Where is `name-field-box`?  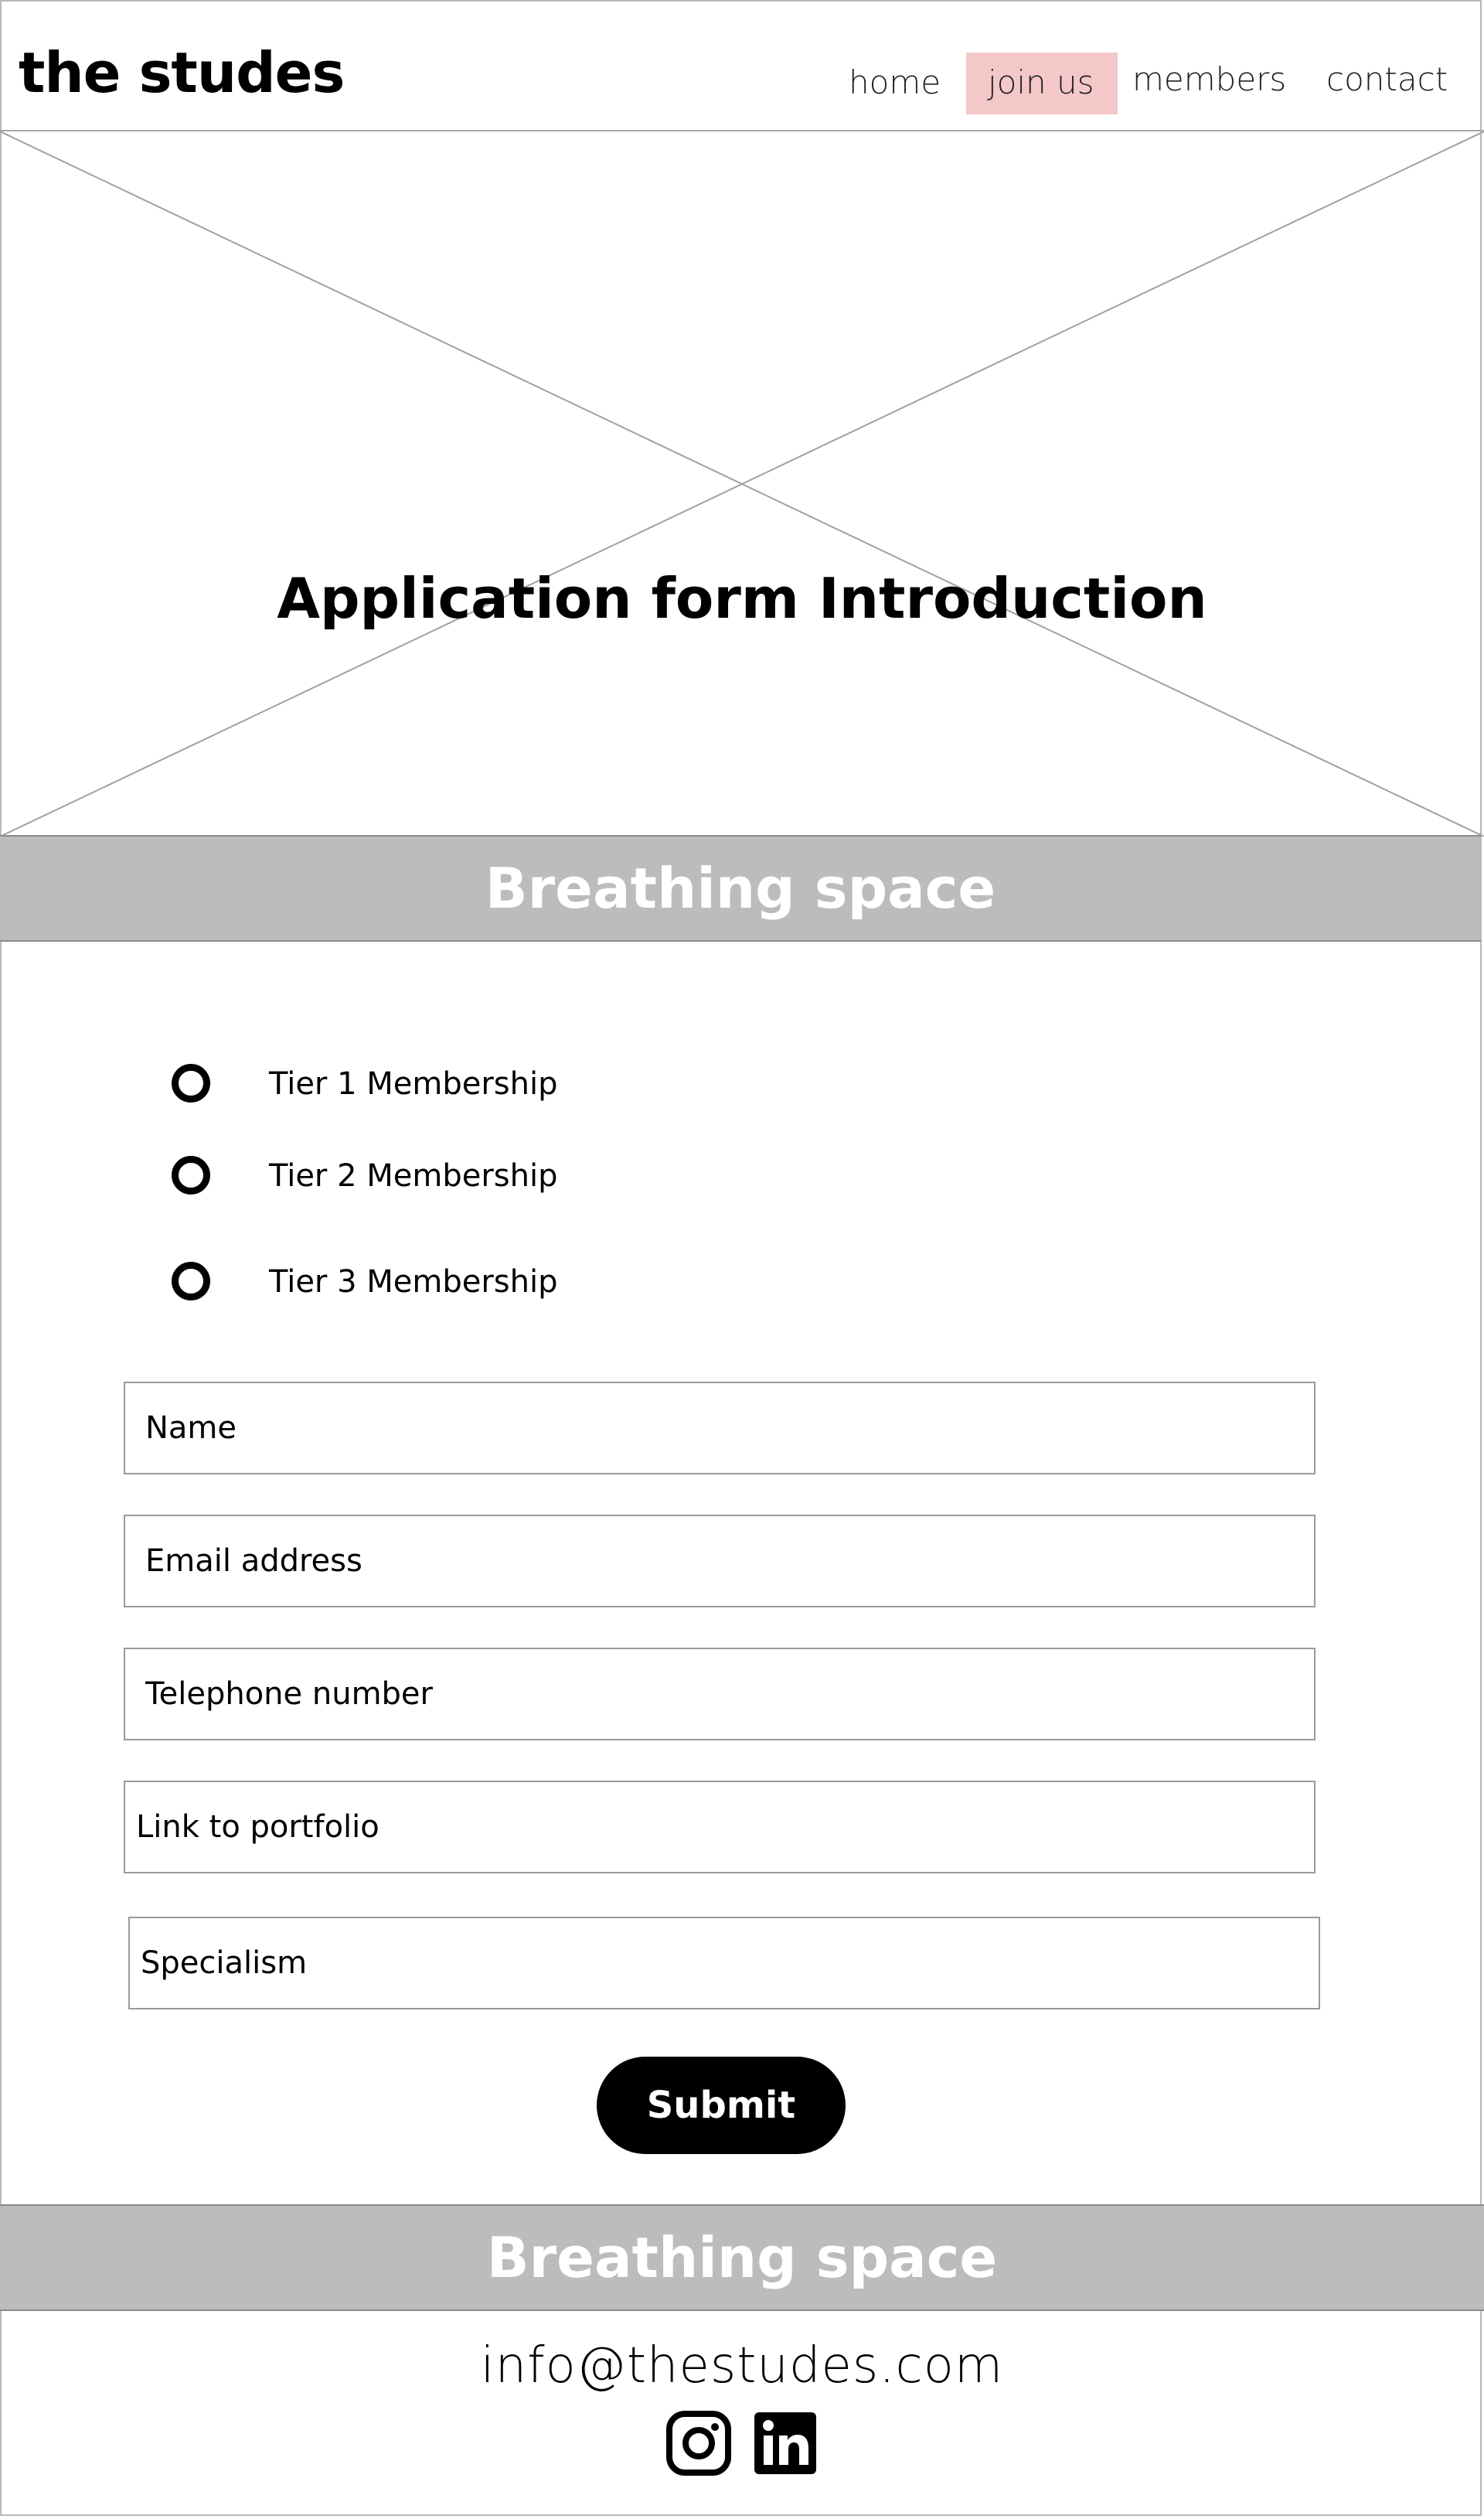 name-field-box is located at coordinates (720, 1428).